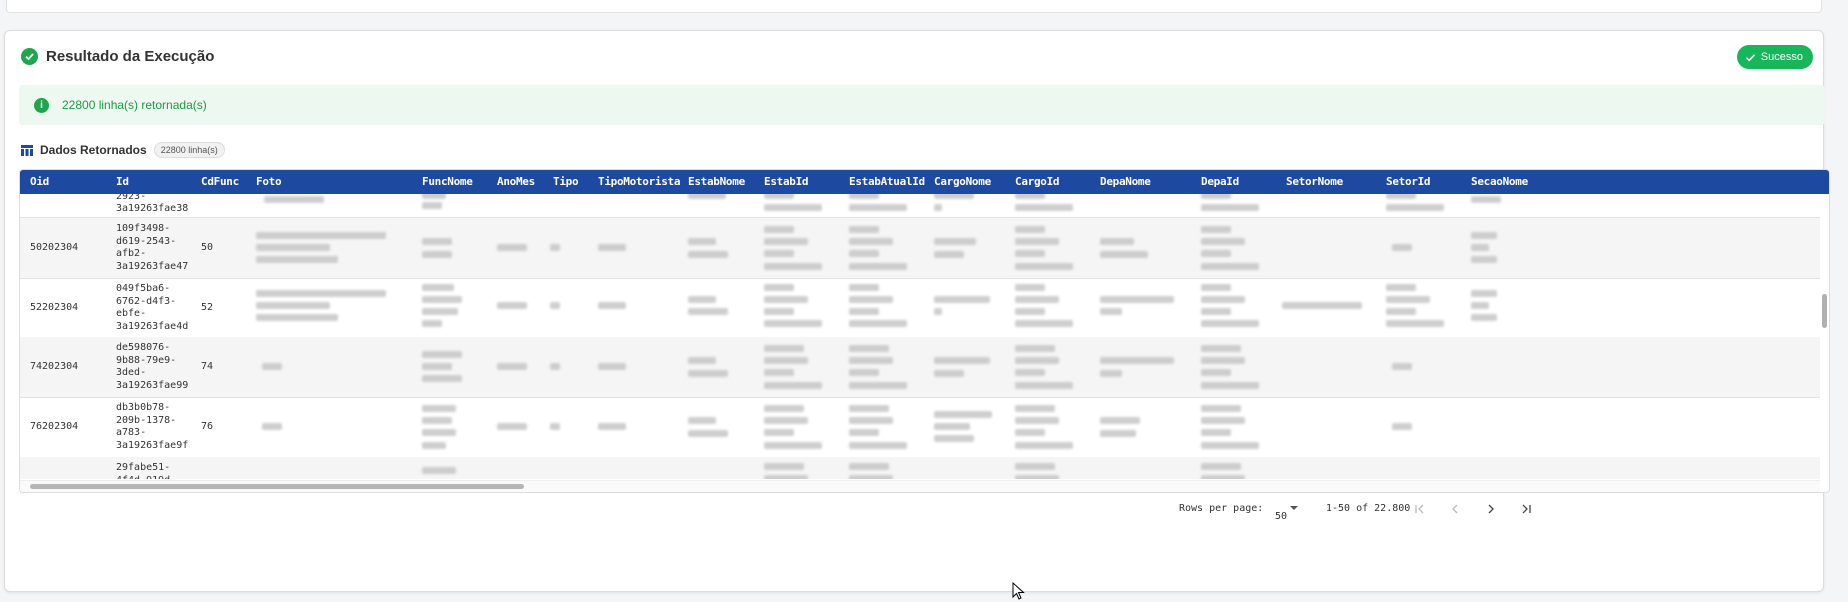  I want to click on cell-oid: 74202304, so click(54, 366).